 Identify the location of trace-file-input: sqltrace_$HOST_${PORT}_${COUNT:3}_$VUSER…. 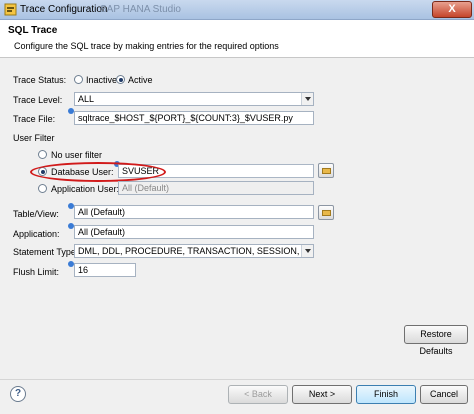
(194, 118).